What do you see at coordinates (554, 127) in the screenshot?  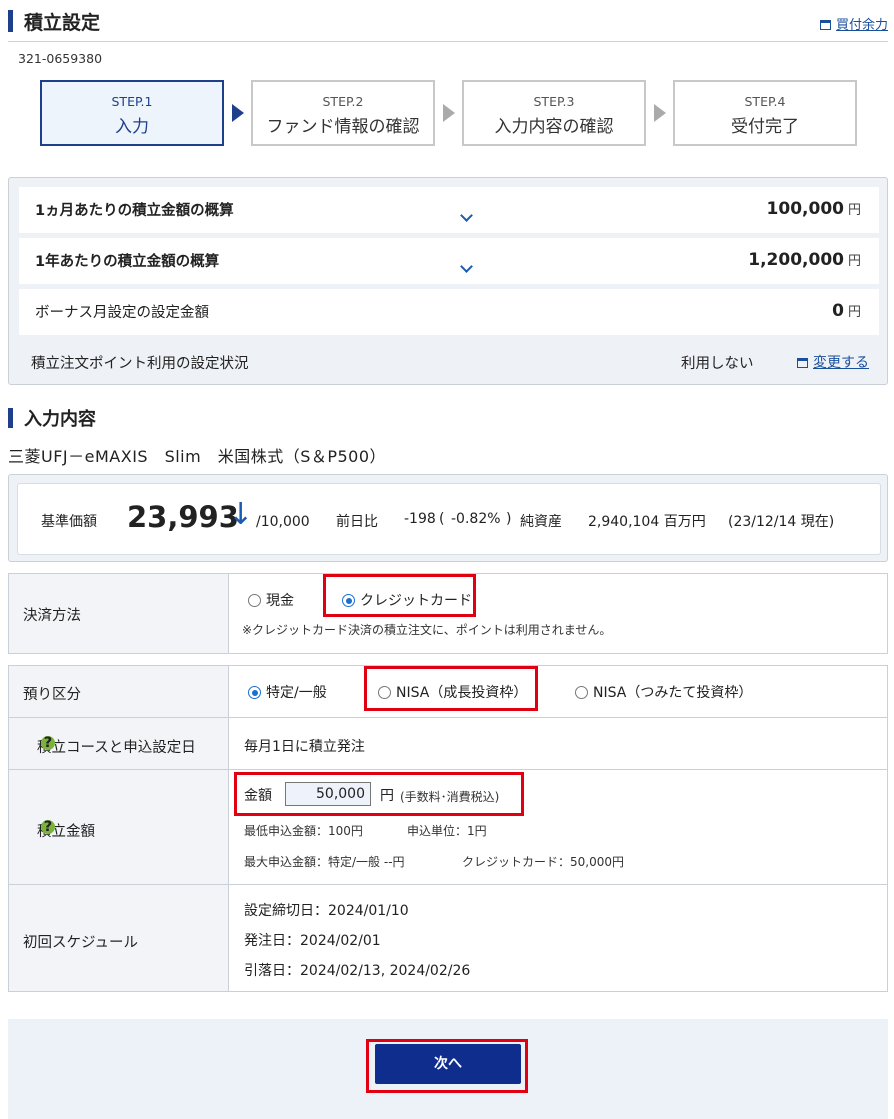 I see `step-3-name: 入力内容の確認` at bounding box center [554, 127].